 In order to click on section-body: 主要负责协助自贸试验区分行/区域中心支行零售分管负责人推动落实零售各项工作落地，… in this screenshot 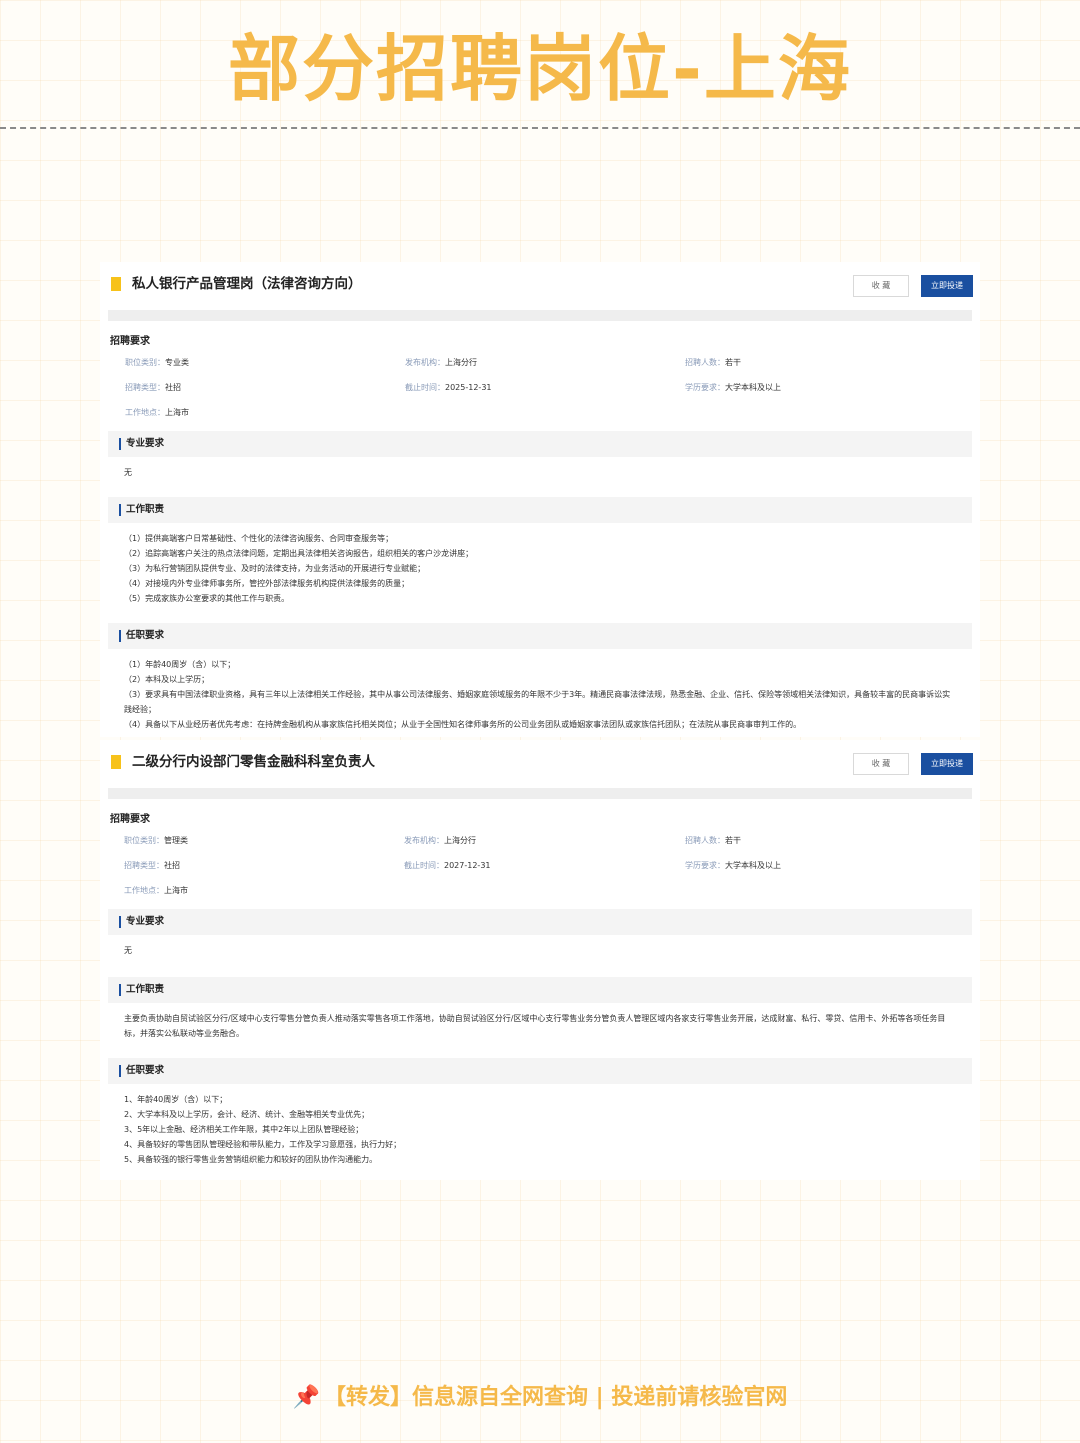, I will do `click(535, 1026)`.